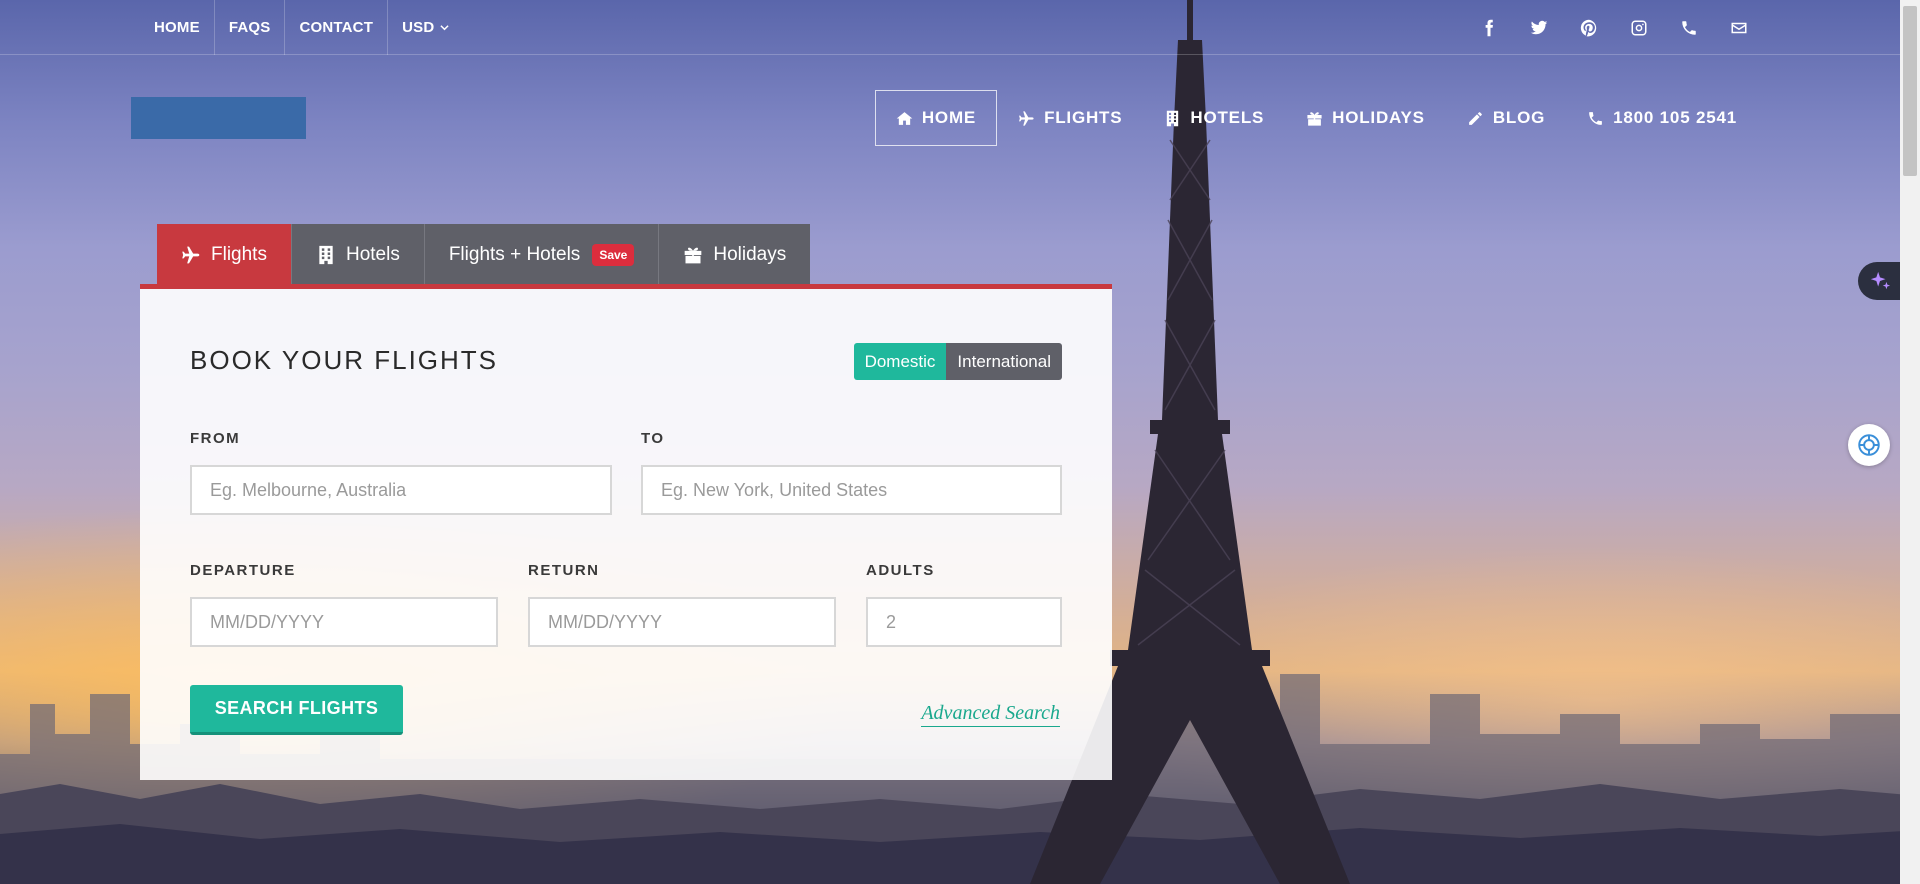 The height and width of the screenshot is (884, 1920). I want to click on adults-input, so click(964, 622).